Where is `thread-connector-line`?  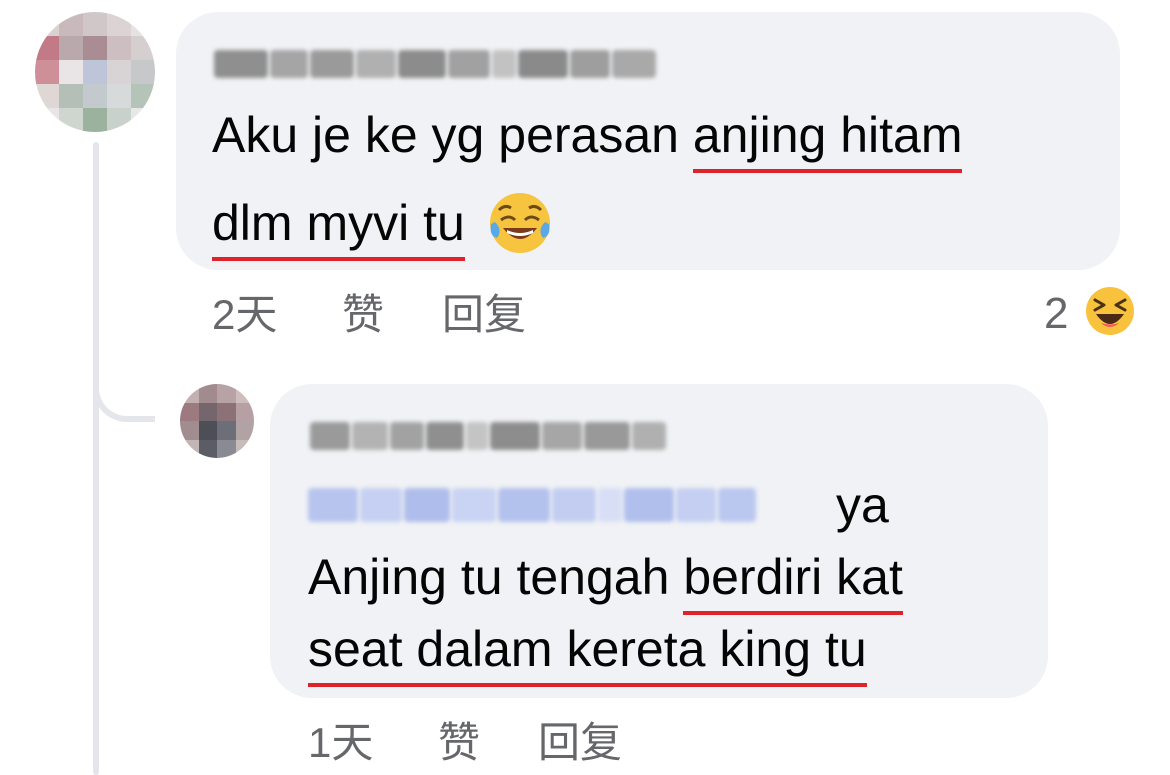
thread-connector-line is located at coordinates (96, 458).